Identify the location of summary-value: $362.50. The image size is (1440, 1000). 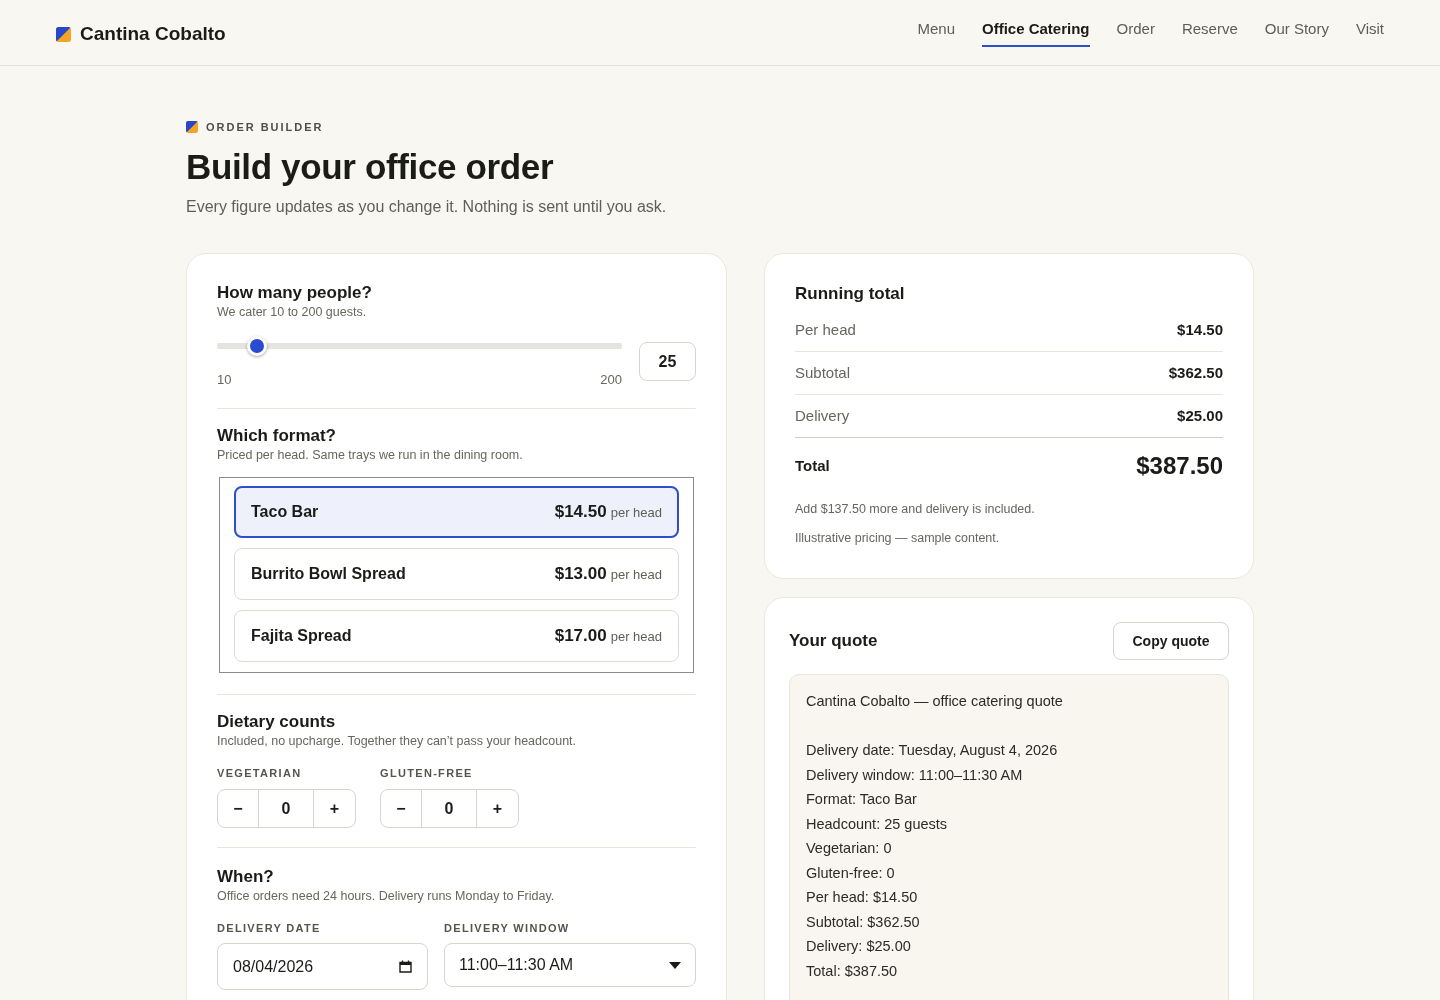
(1195, 373).